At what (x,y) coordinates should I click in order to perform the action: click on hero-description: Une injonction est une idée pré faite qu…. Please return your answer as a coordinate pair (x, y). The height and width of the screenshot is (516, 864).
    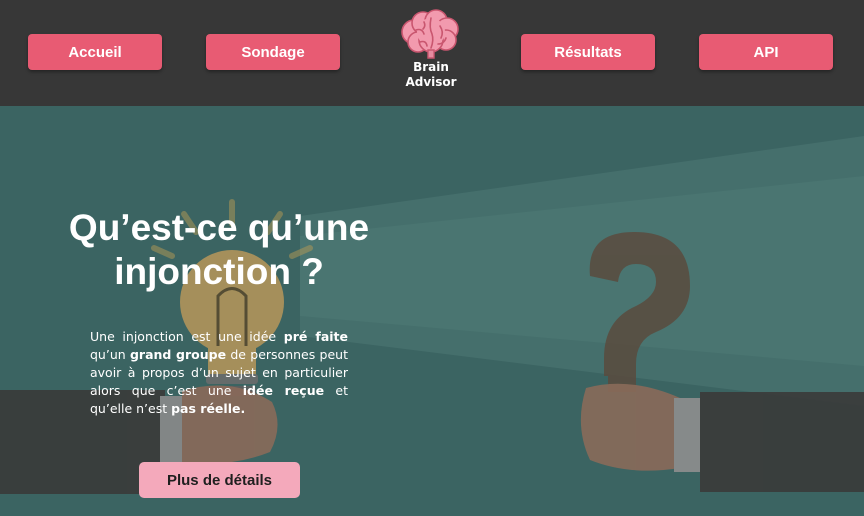
    Looking at the image, I should click on (219, 373).